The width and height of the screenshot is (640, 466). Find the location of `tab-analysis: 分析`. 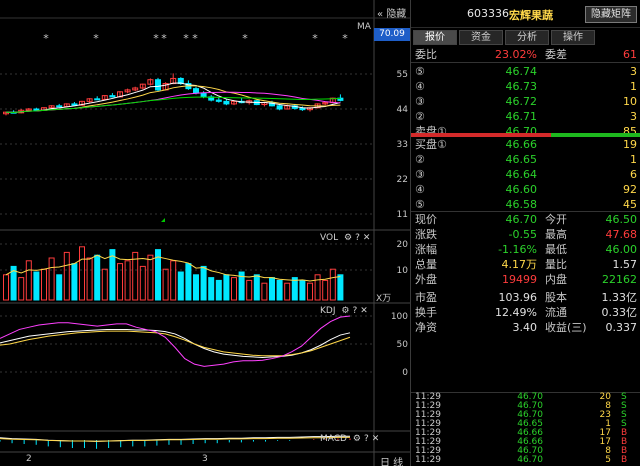

tab-analysis: 分析 is located at coordinates (527, 37).